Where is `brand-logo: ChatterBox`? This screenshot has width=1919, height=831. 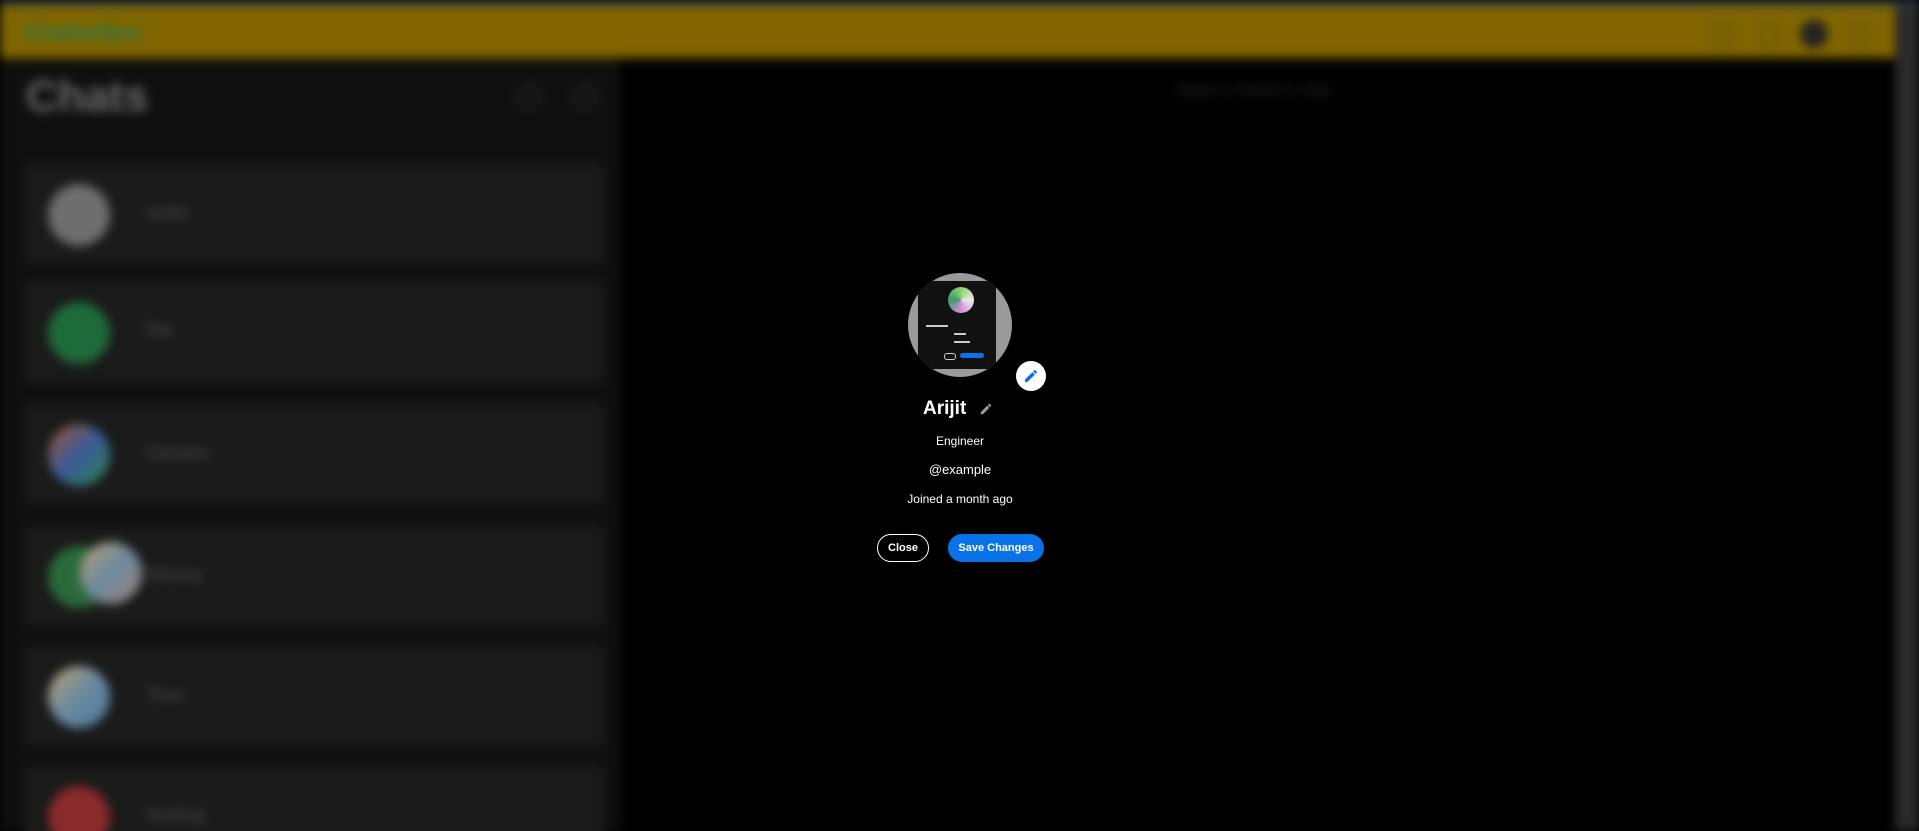 brand-logo: ChatterBox is located at coordinates (83, 32).